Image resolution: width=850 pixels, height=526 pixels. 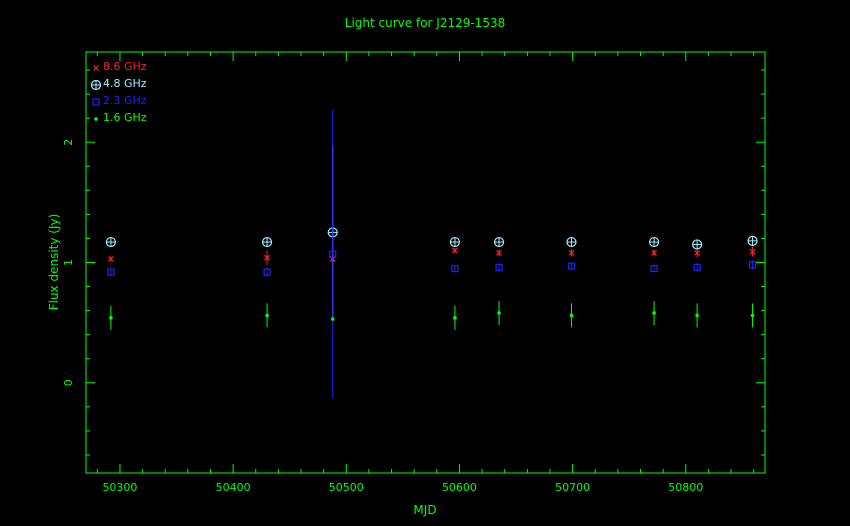 What do you see at coordinates (125, 83) in the screenshot?
I see `legend-label: 4.8 GHz` at bounding box center [125, 83].